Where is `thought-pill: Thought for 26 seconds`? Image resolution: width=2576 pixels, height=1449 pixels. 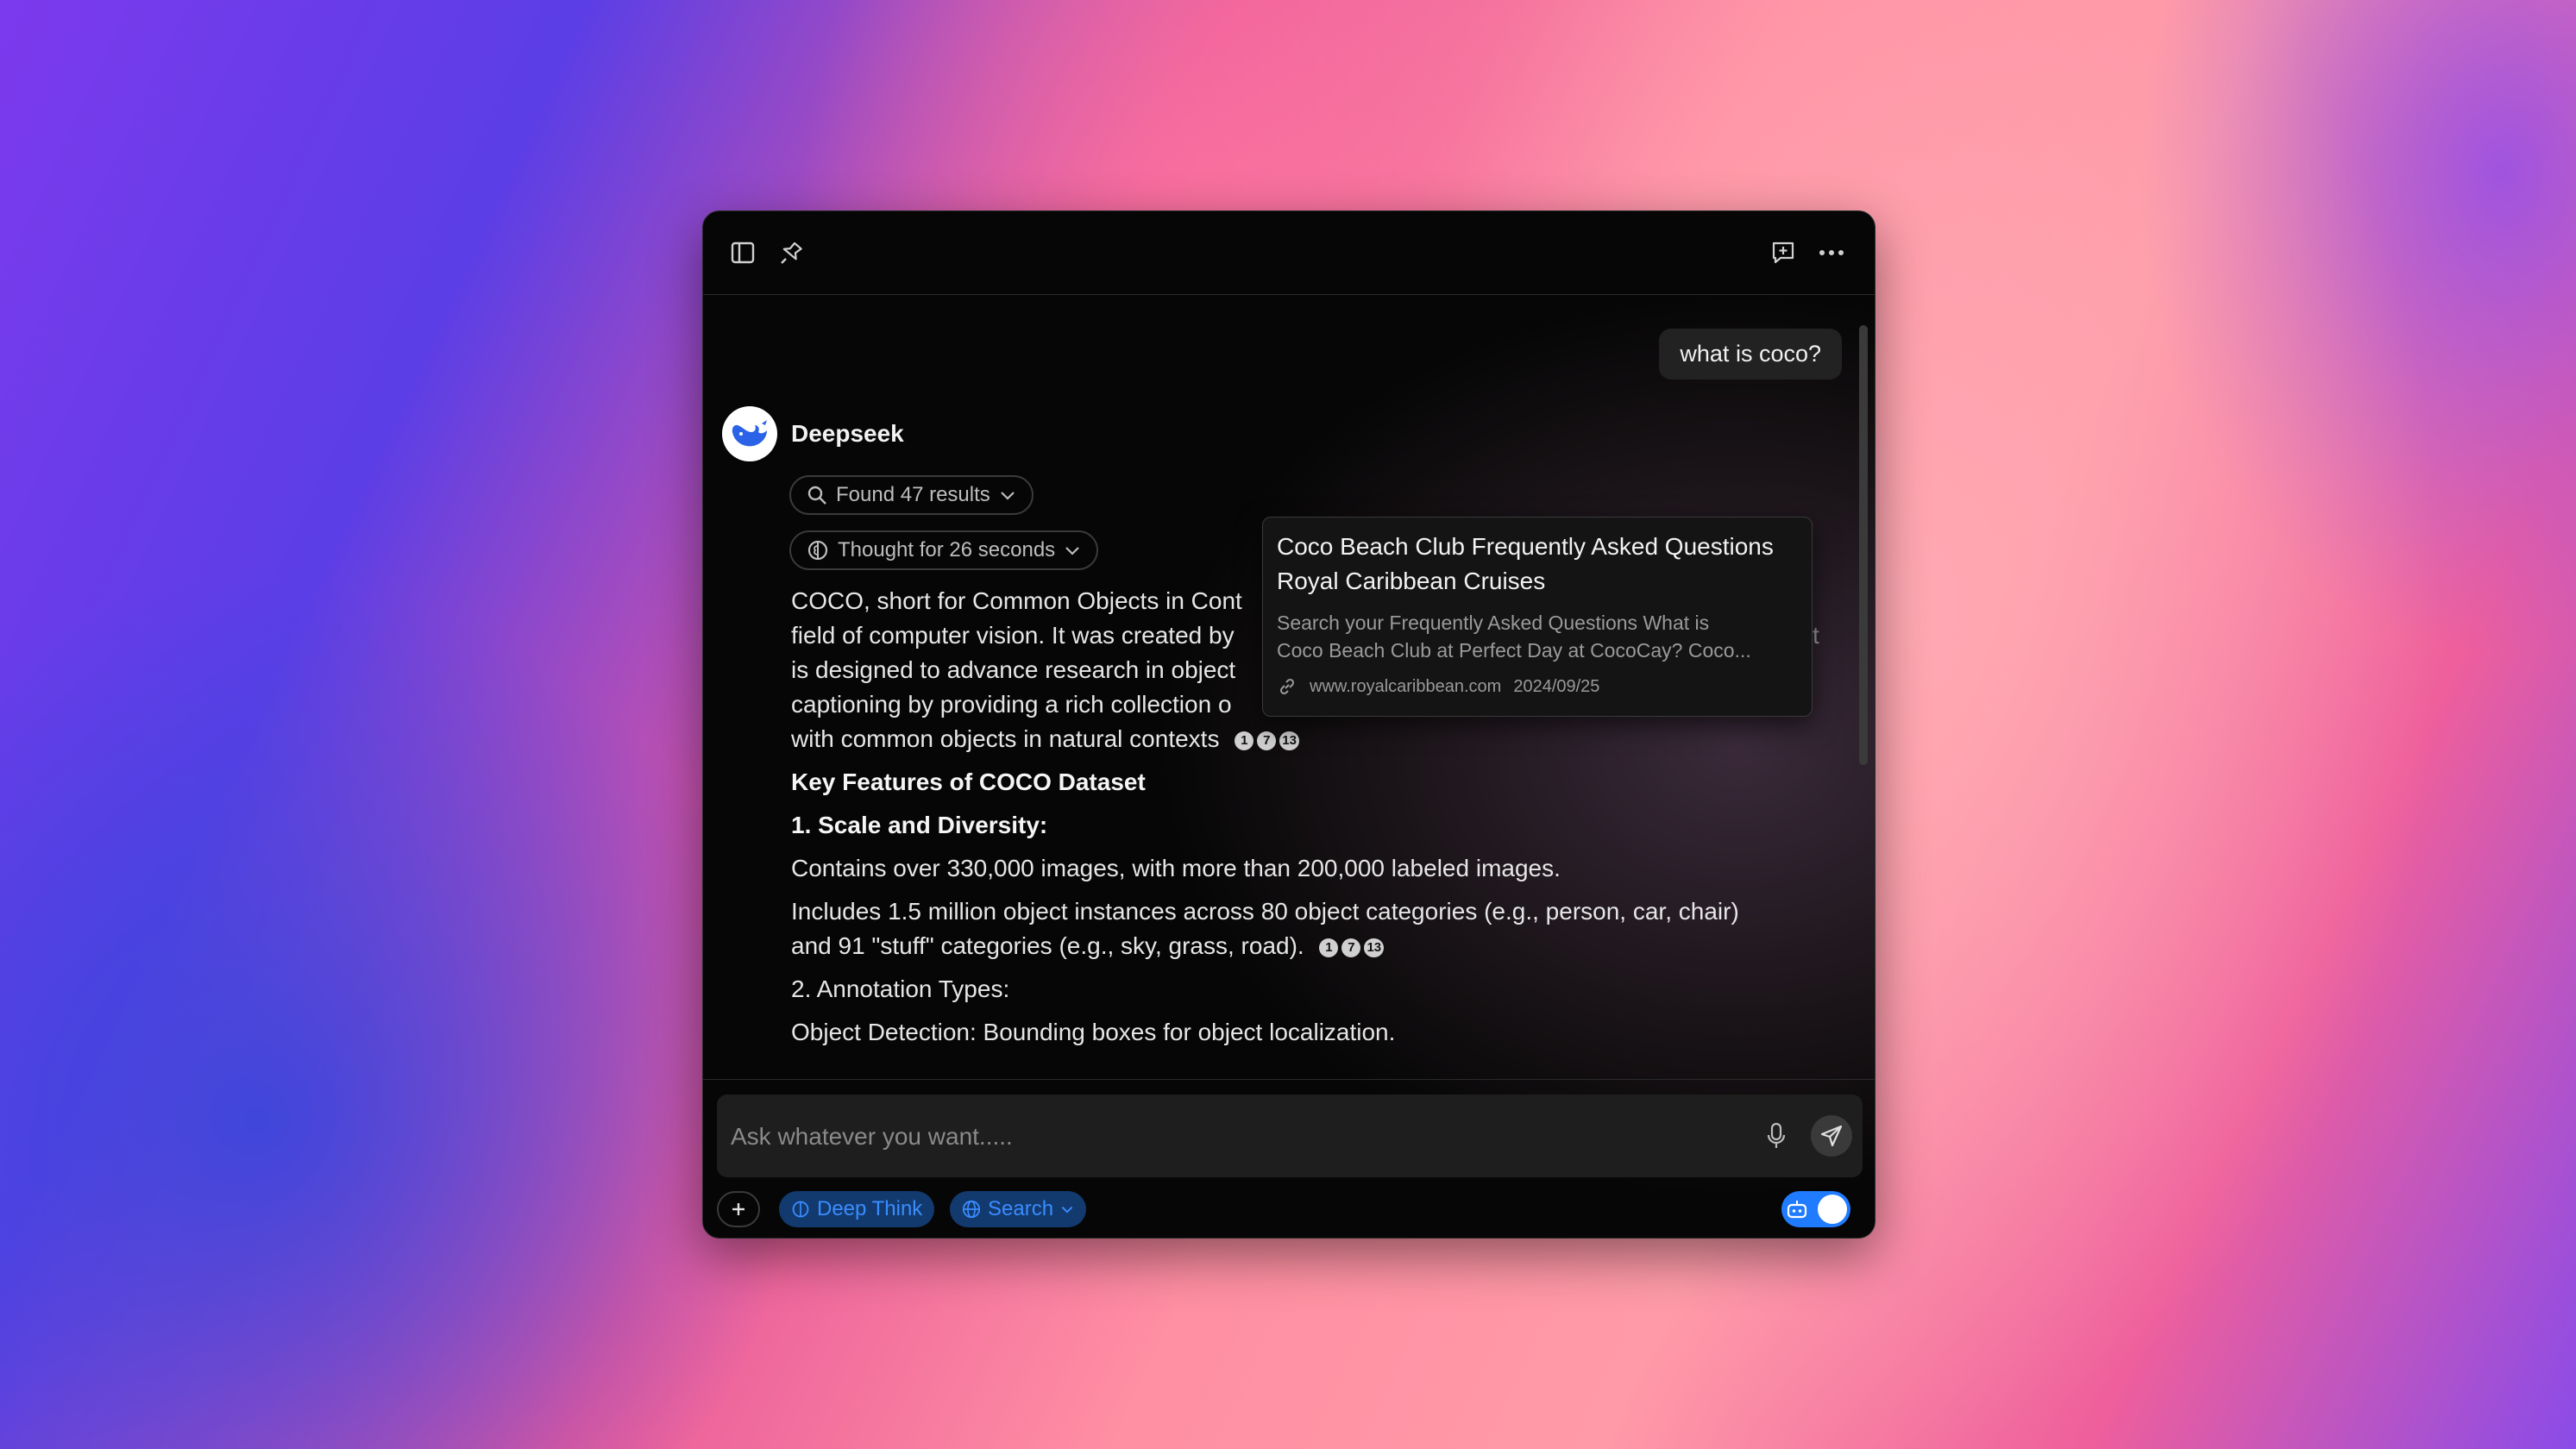
thought-pill: Thought for 26 seconds is located at coordinates (944, 550).